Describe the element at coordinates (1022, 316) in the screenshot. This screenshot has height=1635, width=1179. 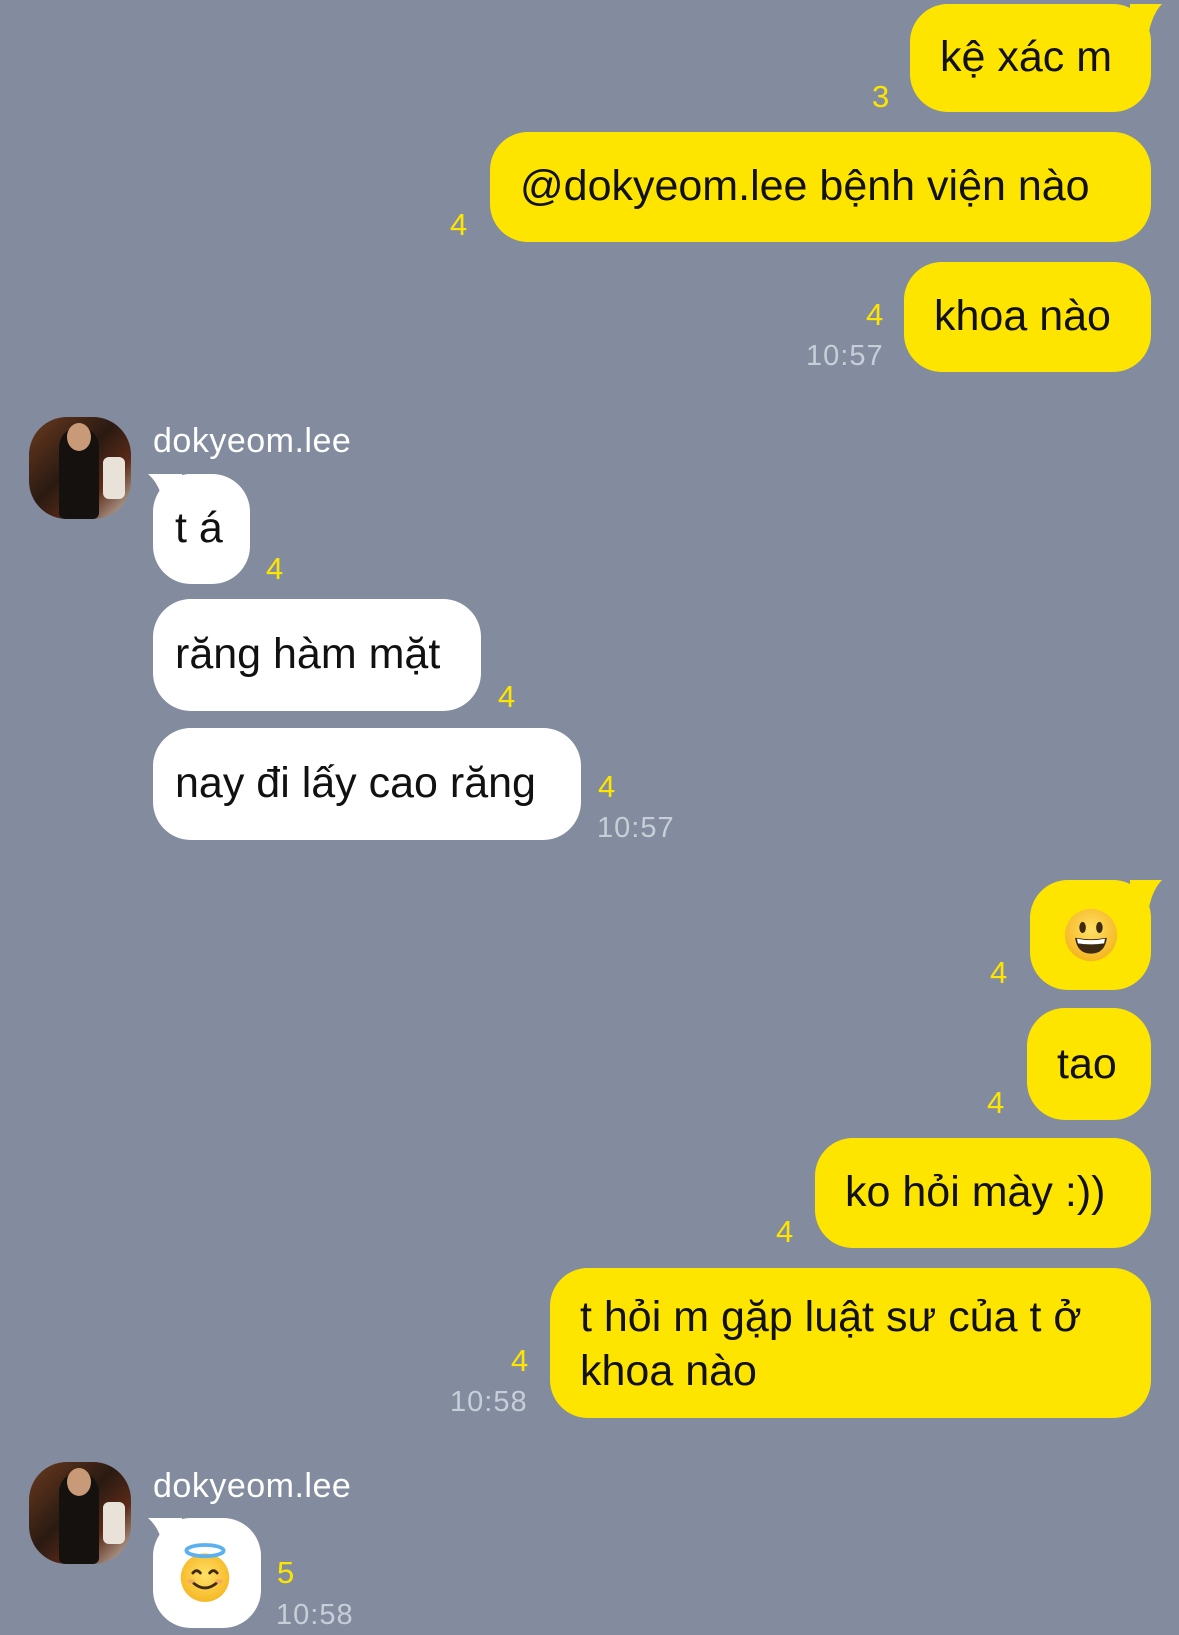
I see `message-text: khoa nào` at that location.